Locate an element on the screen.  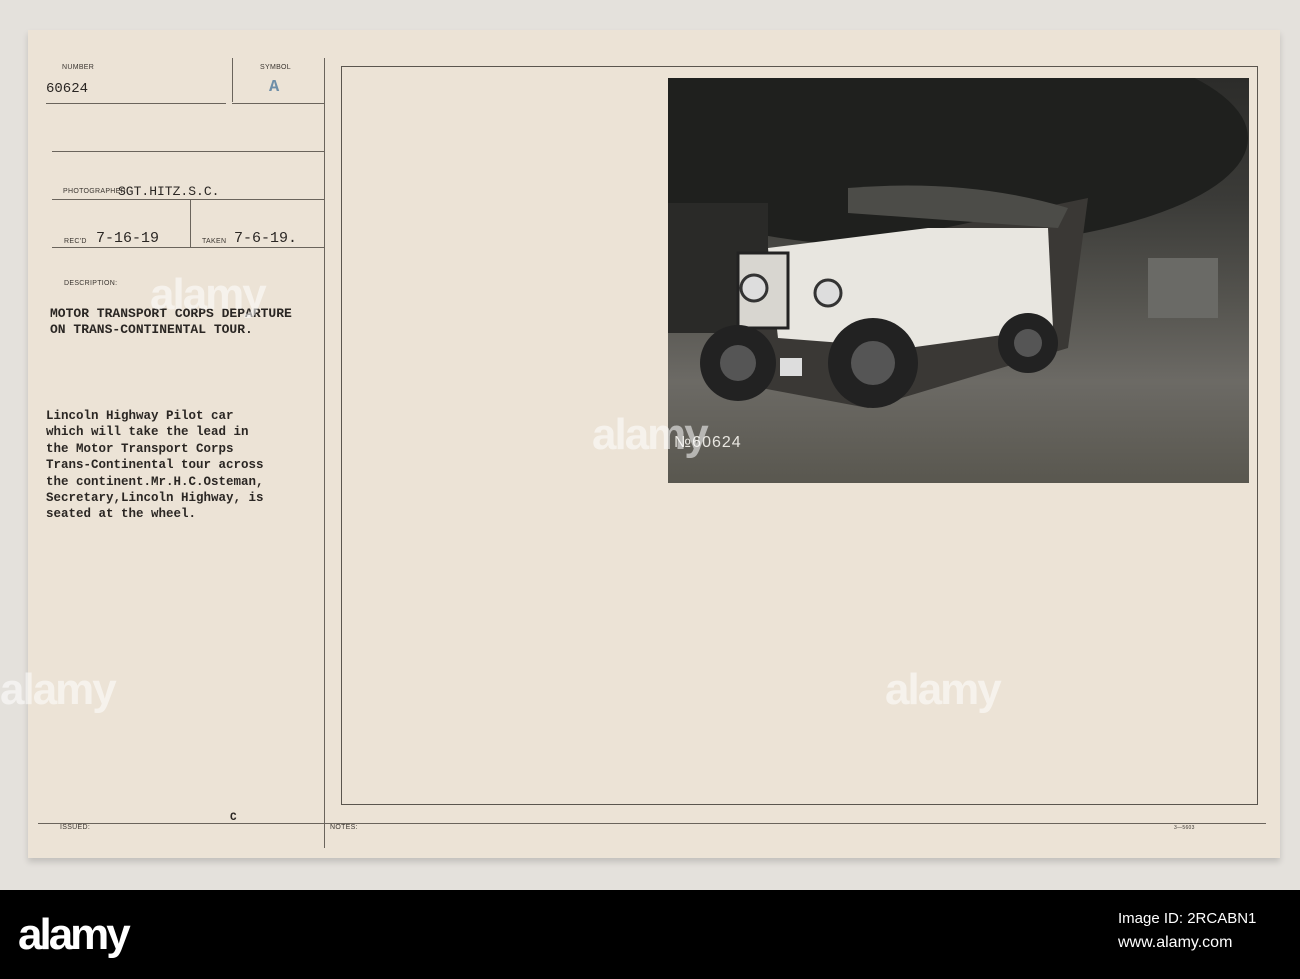
description-label: DESCRIPTION: is located at coordinates (91, 283).